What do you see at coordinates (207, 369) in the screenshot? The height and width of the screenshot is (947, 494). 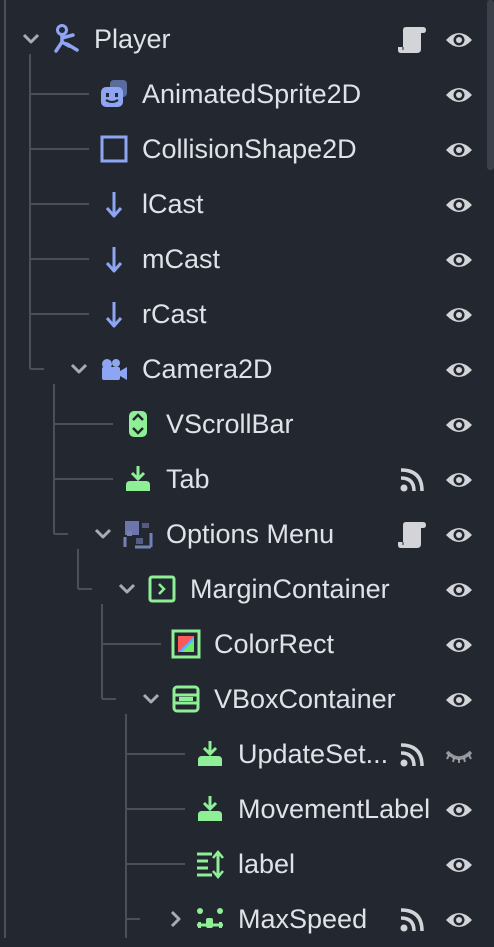 I see `tree-node-label: Camera2D` at bounding box center [207, 369].